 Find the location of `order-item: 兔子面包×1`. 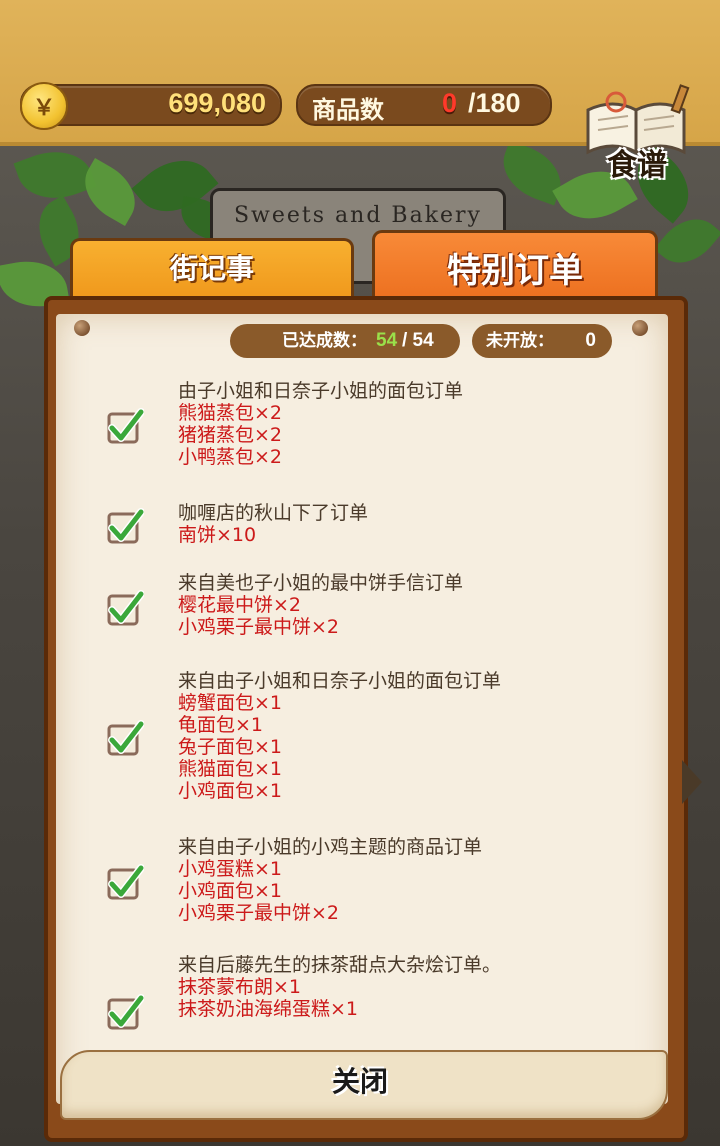

order-item: 兔子面包×1 is located at coordinates (230, 747).